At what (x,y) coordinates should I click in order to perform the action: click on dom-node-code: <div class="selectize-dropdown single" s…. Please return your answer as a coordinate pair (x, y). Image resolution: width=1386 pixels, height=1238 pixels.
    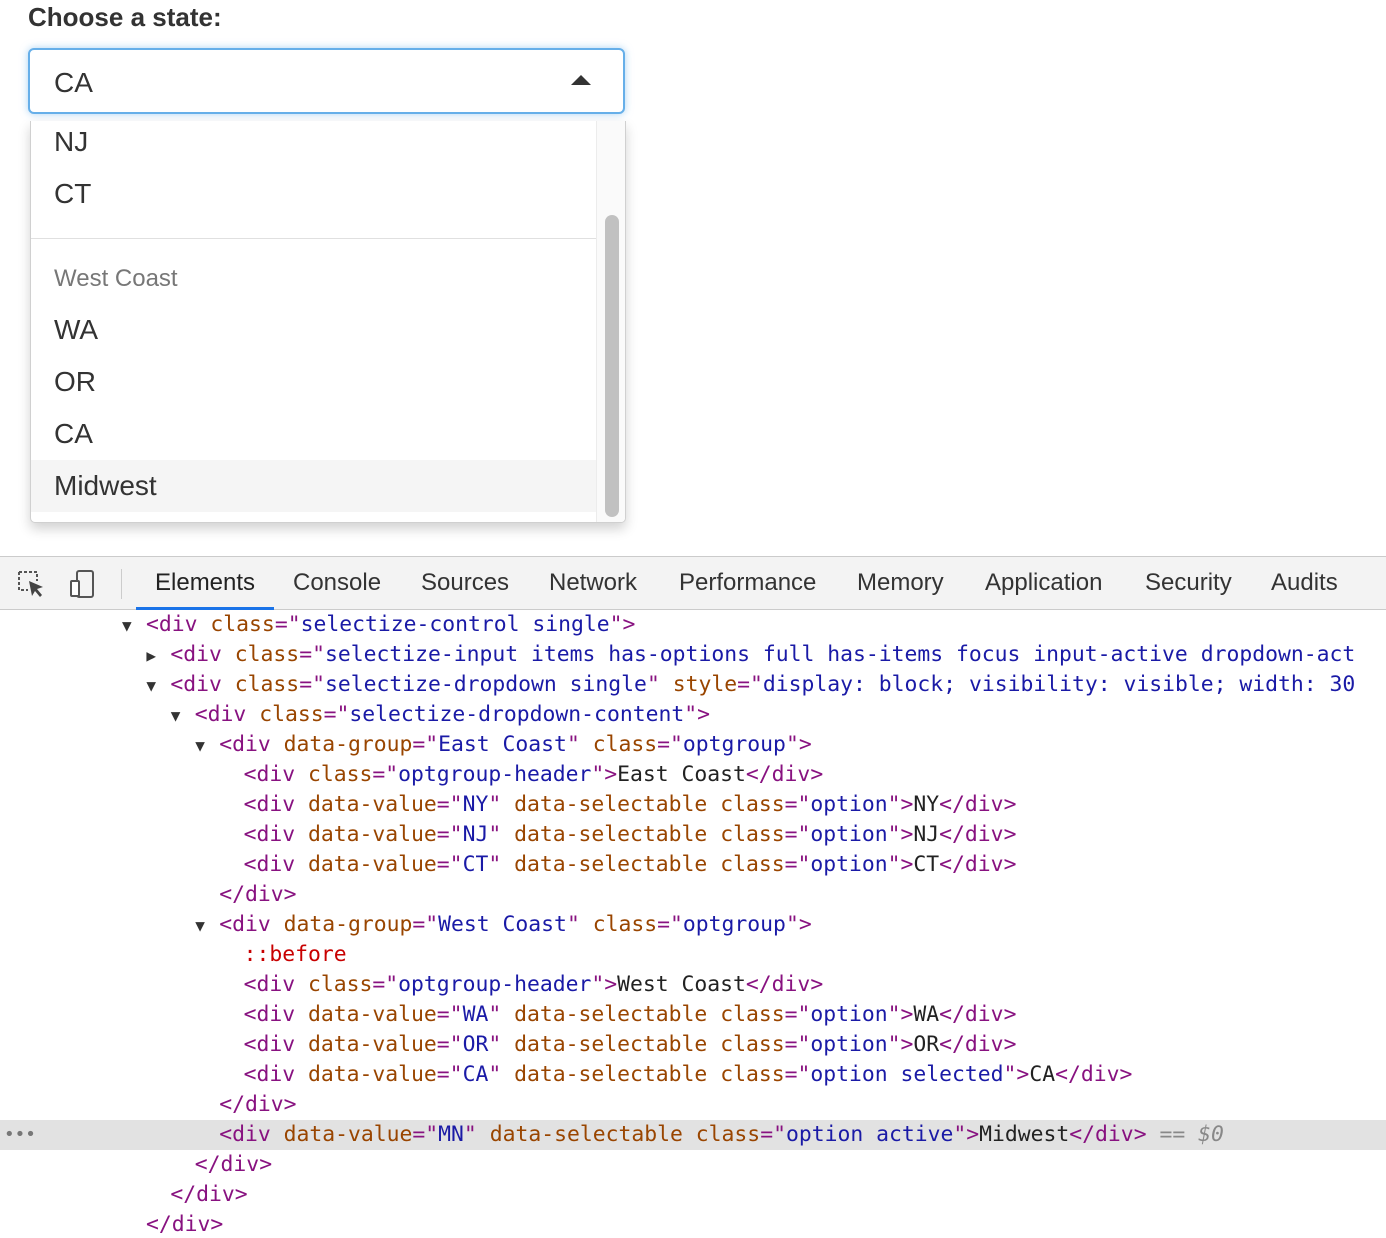
    Looking at the image, I should click on (763, 684).